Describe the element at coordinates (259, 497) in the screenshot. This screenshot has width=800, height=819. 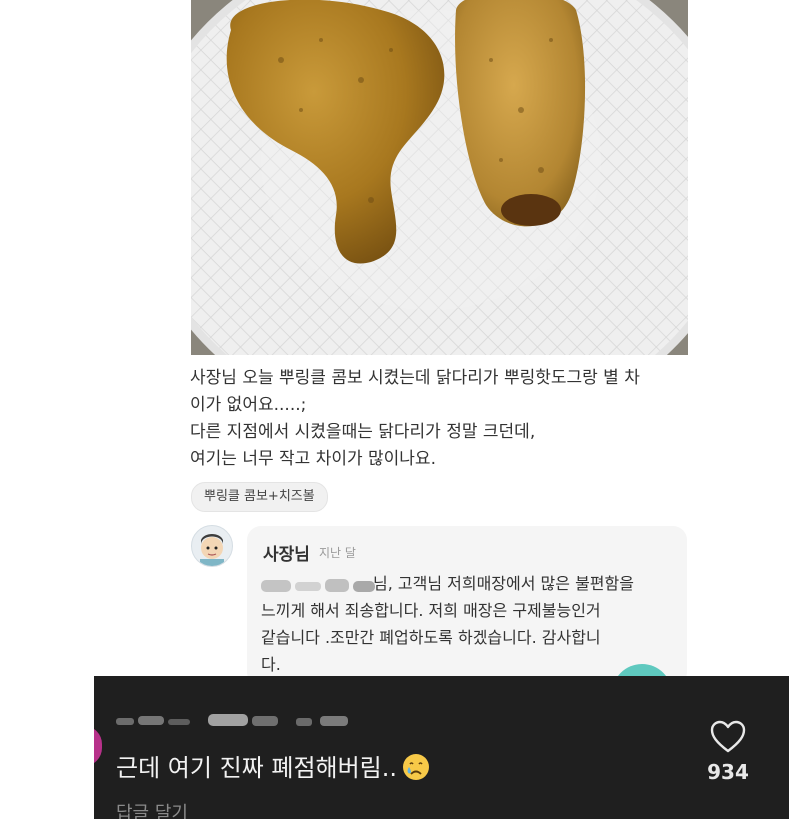
I see `menu-tag-chip: 뿌링클 콤보+치즈볼` at that location.